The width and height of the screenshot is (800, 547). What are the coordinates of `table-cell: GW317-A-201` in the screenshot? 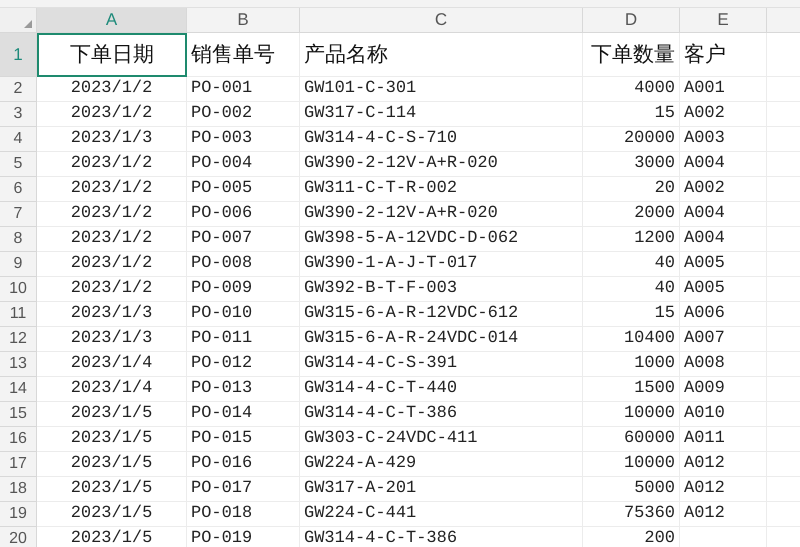 It's located at (441, 489).